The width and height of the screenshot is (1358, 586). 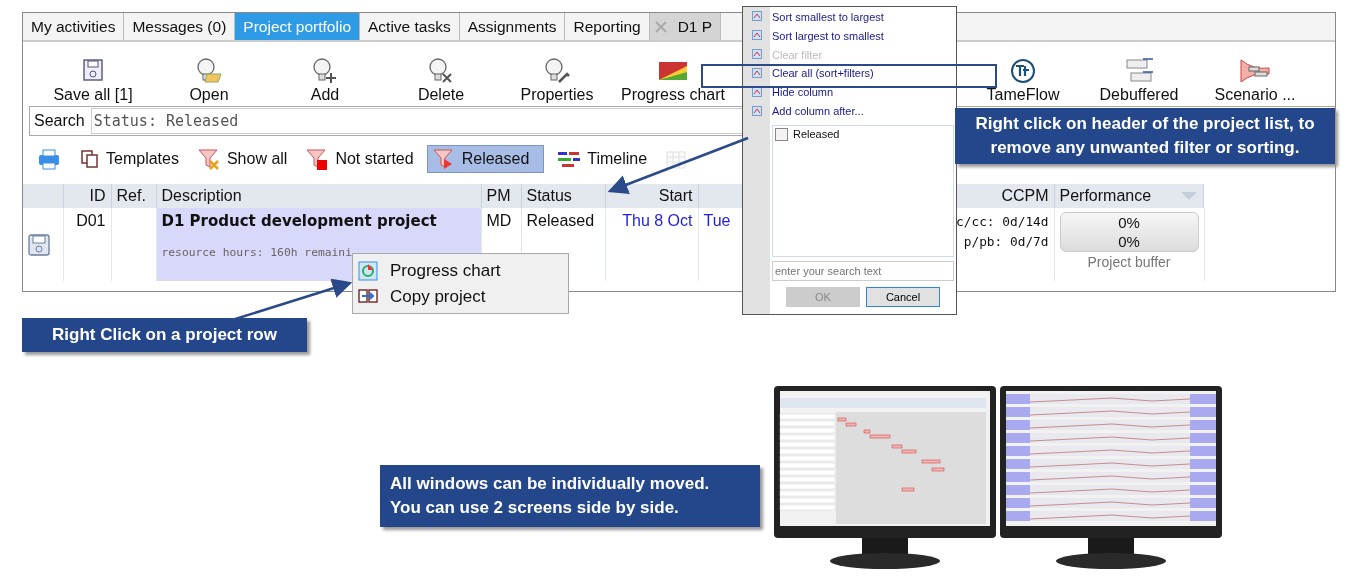 What do you see at coordinates (607, 26) in the screenshot?
I see `tab: Reporting` at bounding box center [607, 26].